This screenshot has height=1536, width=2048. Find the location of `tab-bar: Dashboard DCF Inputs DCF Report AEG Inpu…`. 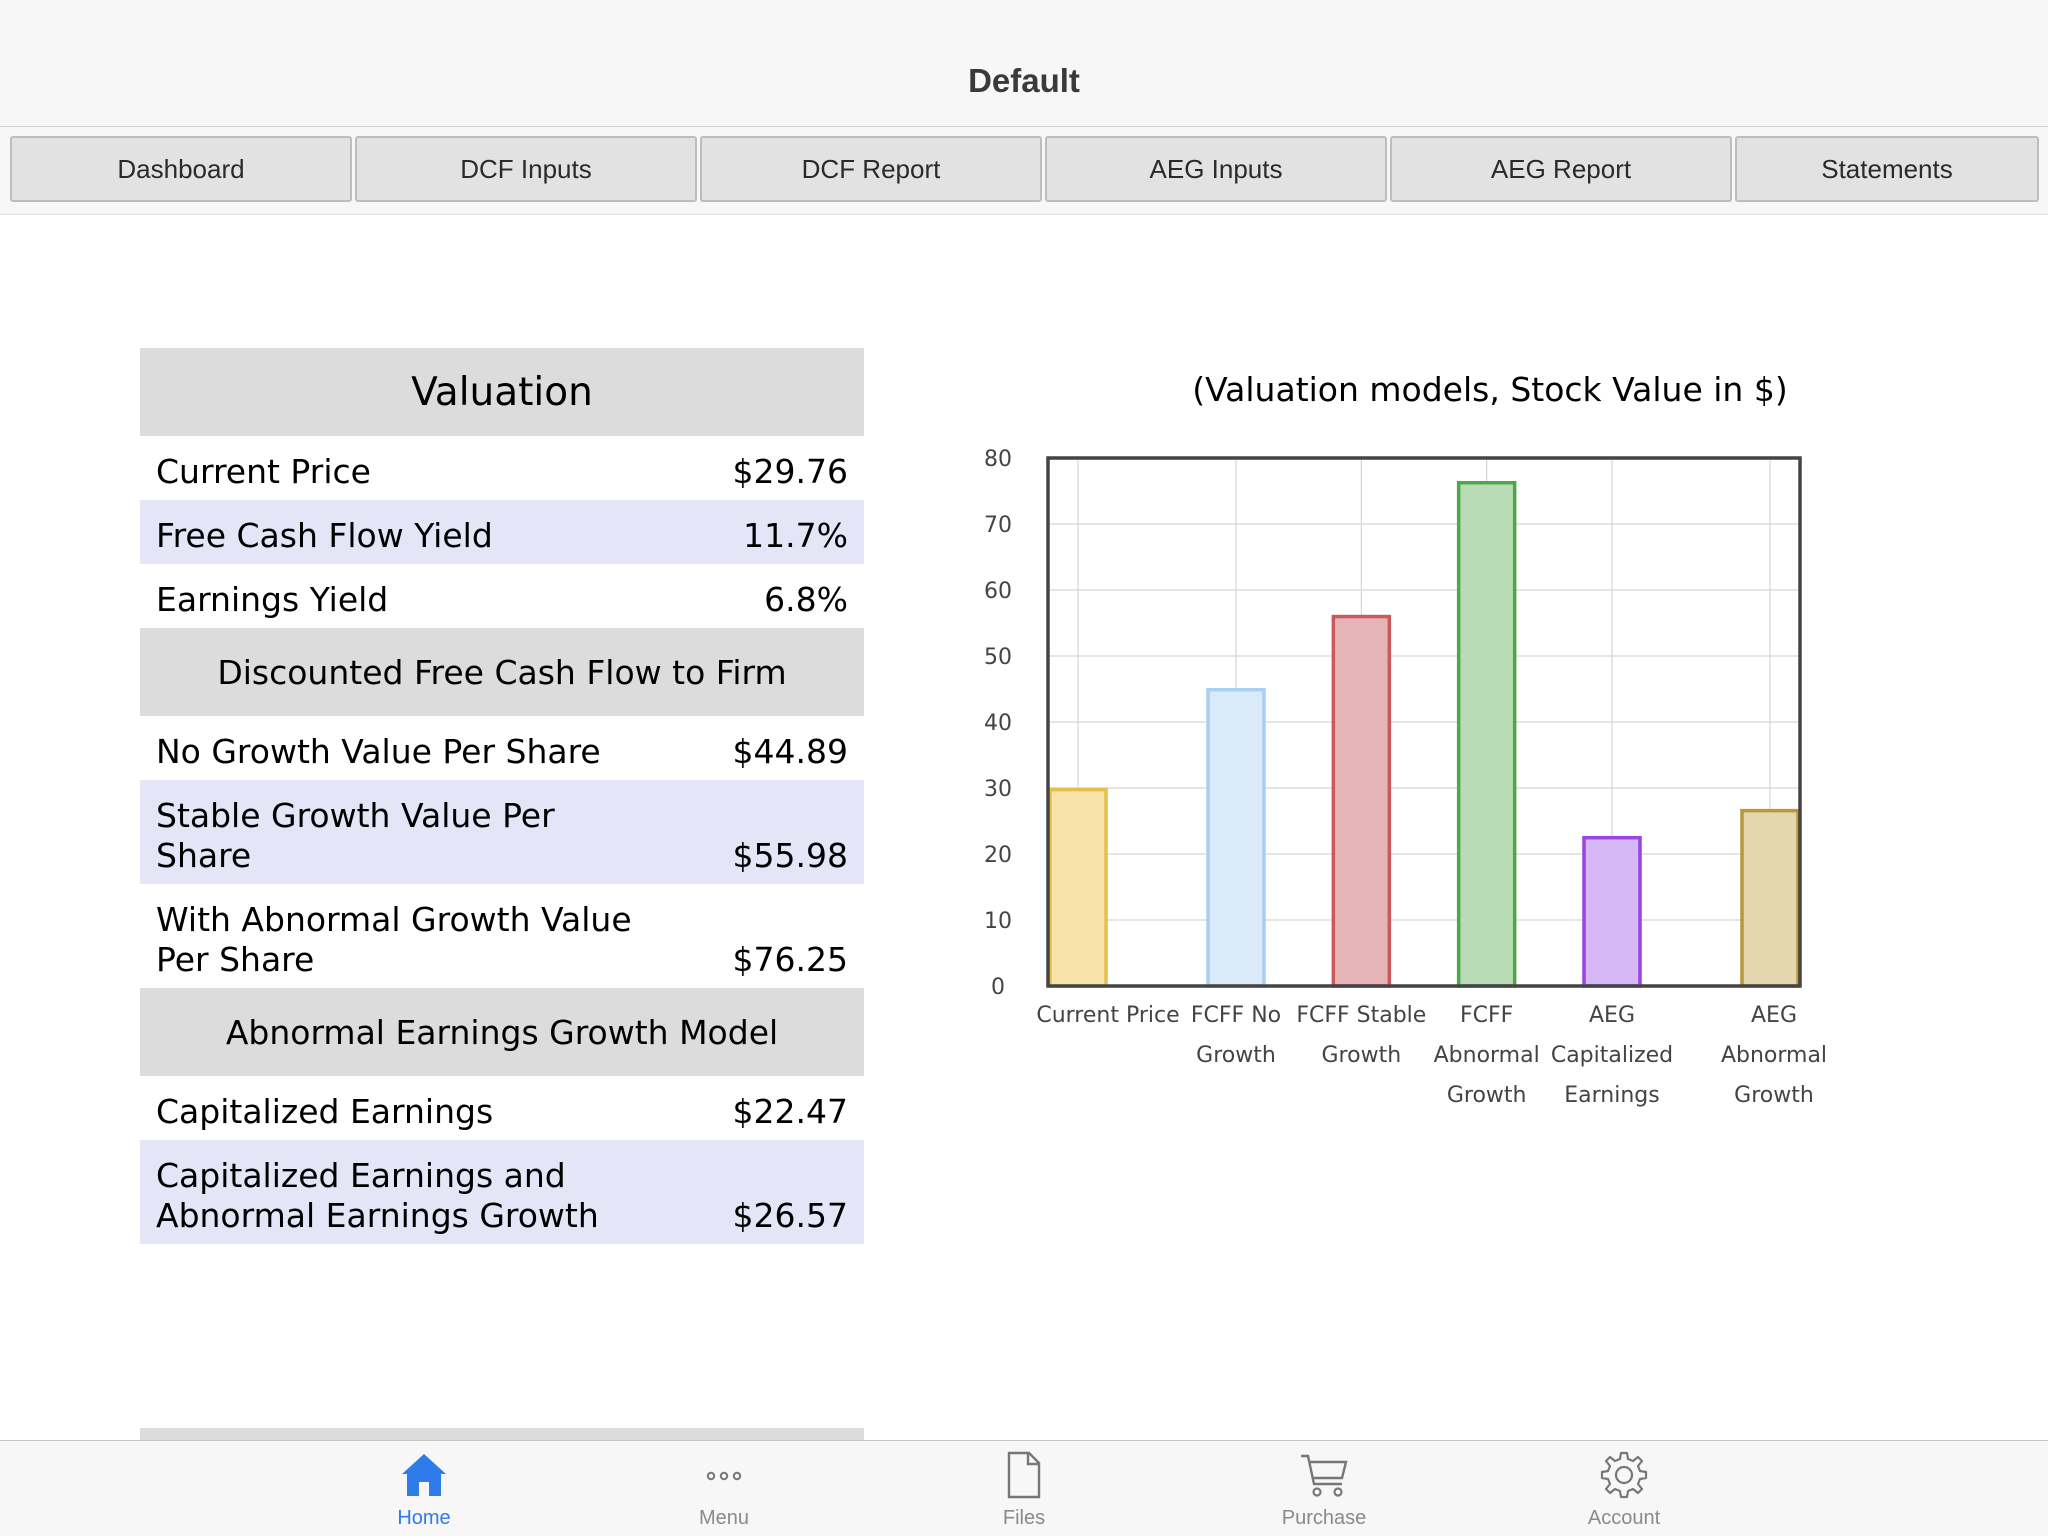

tab-bar: Dashboard DCF Inputs DCF Report AEG Inpu… is located at coordinates (1024, 171).